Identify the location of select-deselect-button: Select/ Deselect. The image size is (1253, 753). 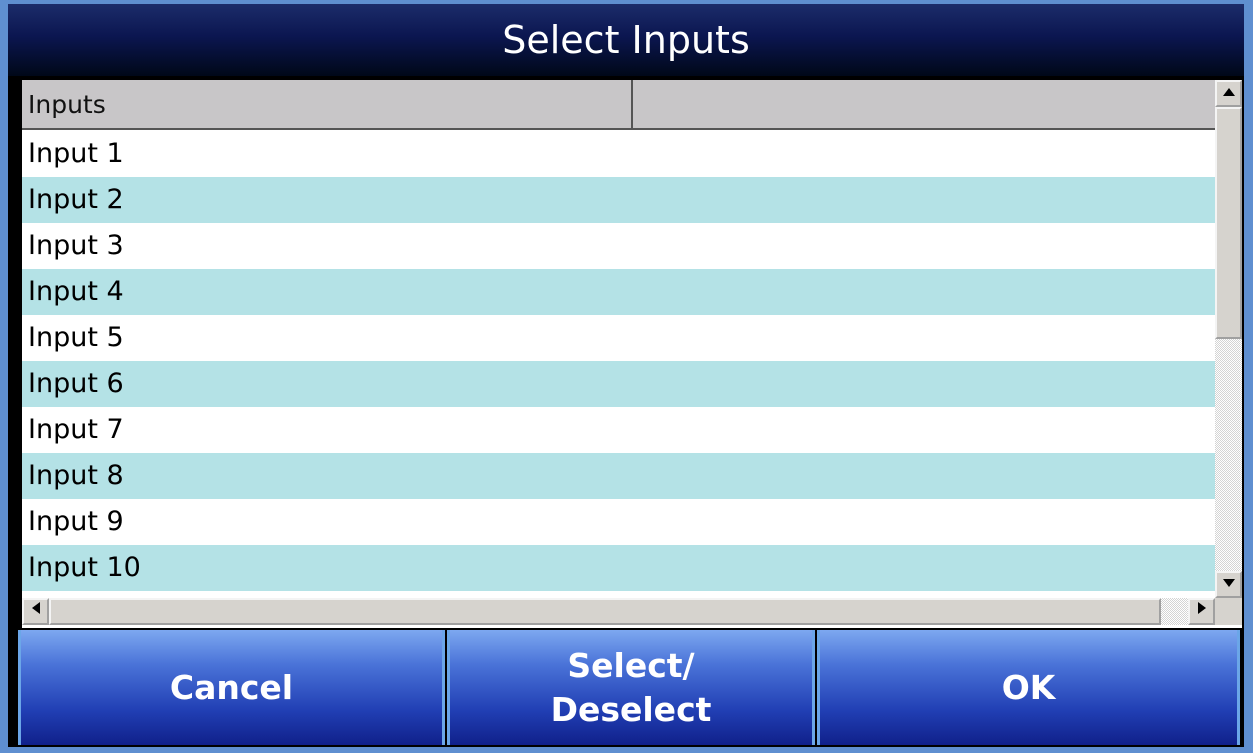
(631, 687).